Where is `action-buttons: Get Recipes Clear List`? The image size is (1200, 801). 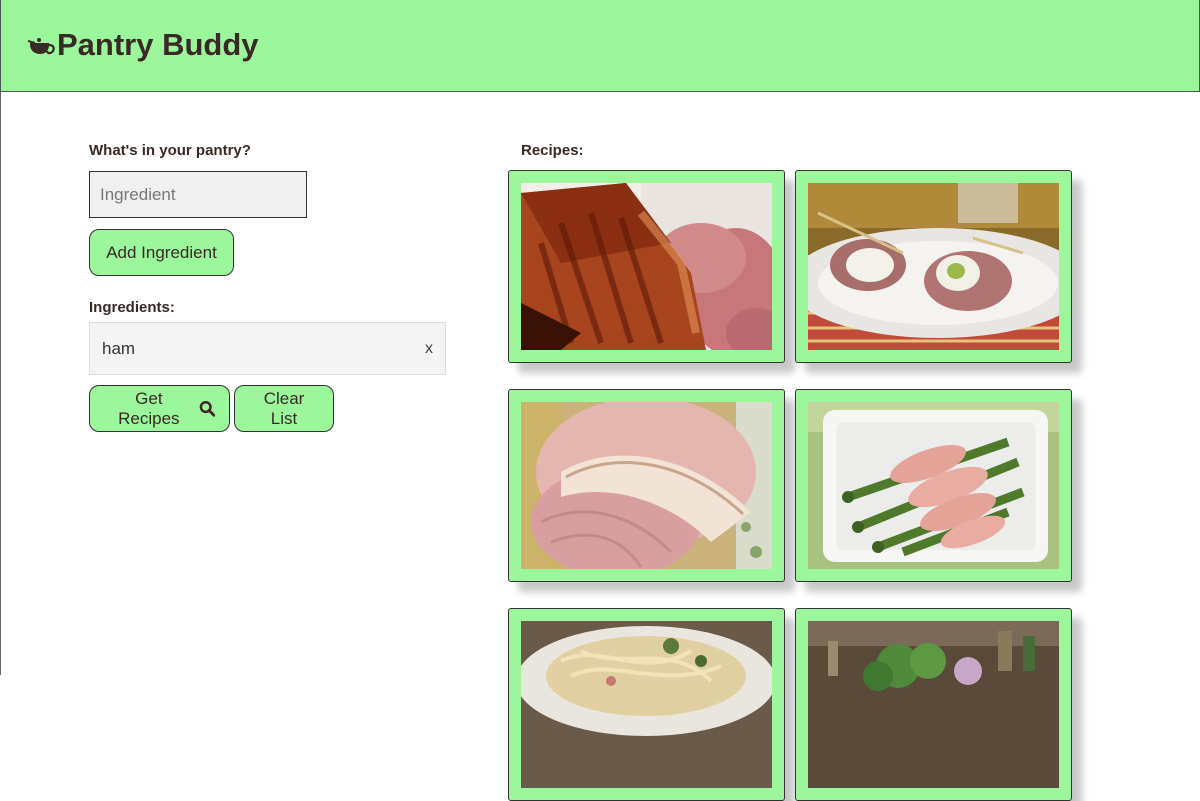
action-buttons: Get Recipes Clear List is located at coordinates (269, 408).